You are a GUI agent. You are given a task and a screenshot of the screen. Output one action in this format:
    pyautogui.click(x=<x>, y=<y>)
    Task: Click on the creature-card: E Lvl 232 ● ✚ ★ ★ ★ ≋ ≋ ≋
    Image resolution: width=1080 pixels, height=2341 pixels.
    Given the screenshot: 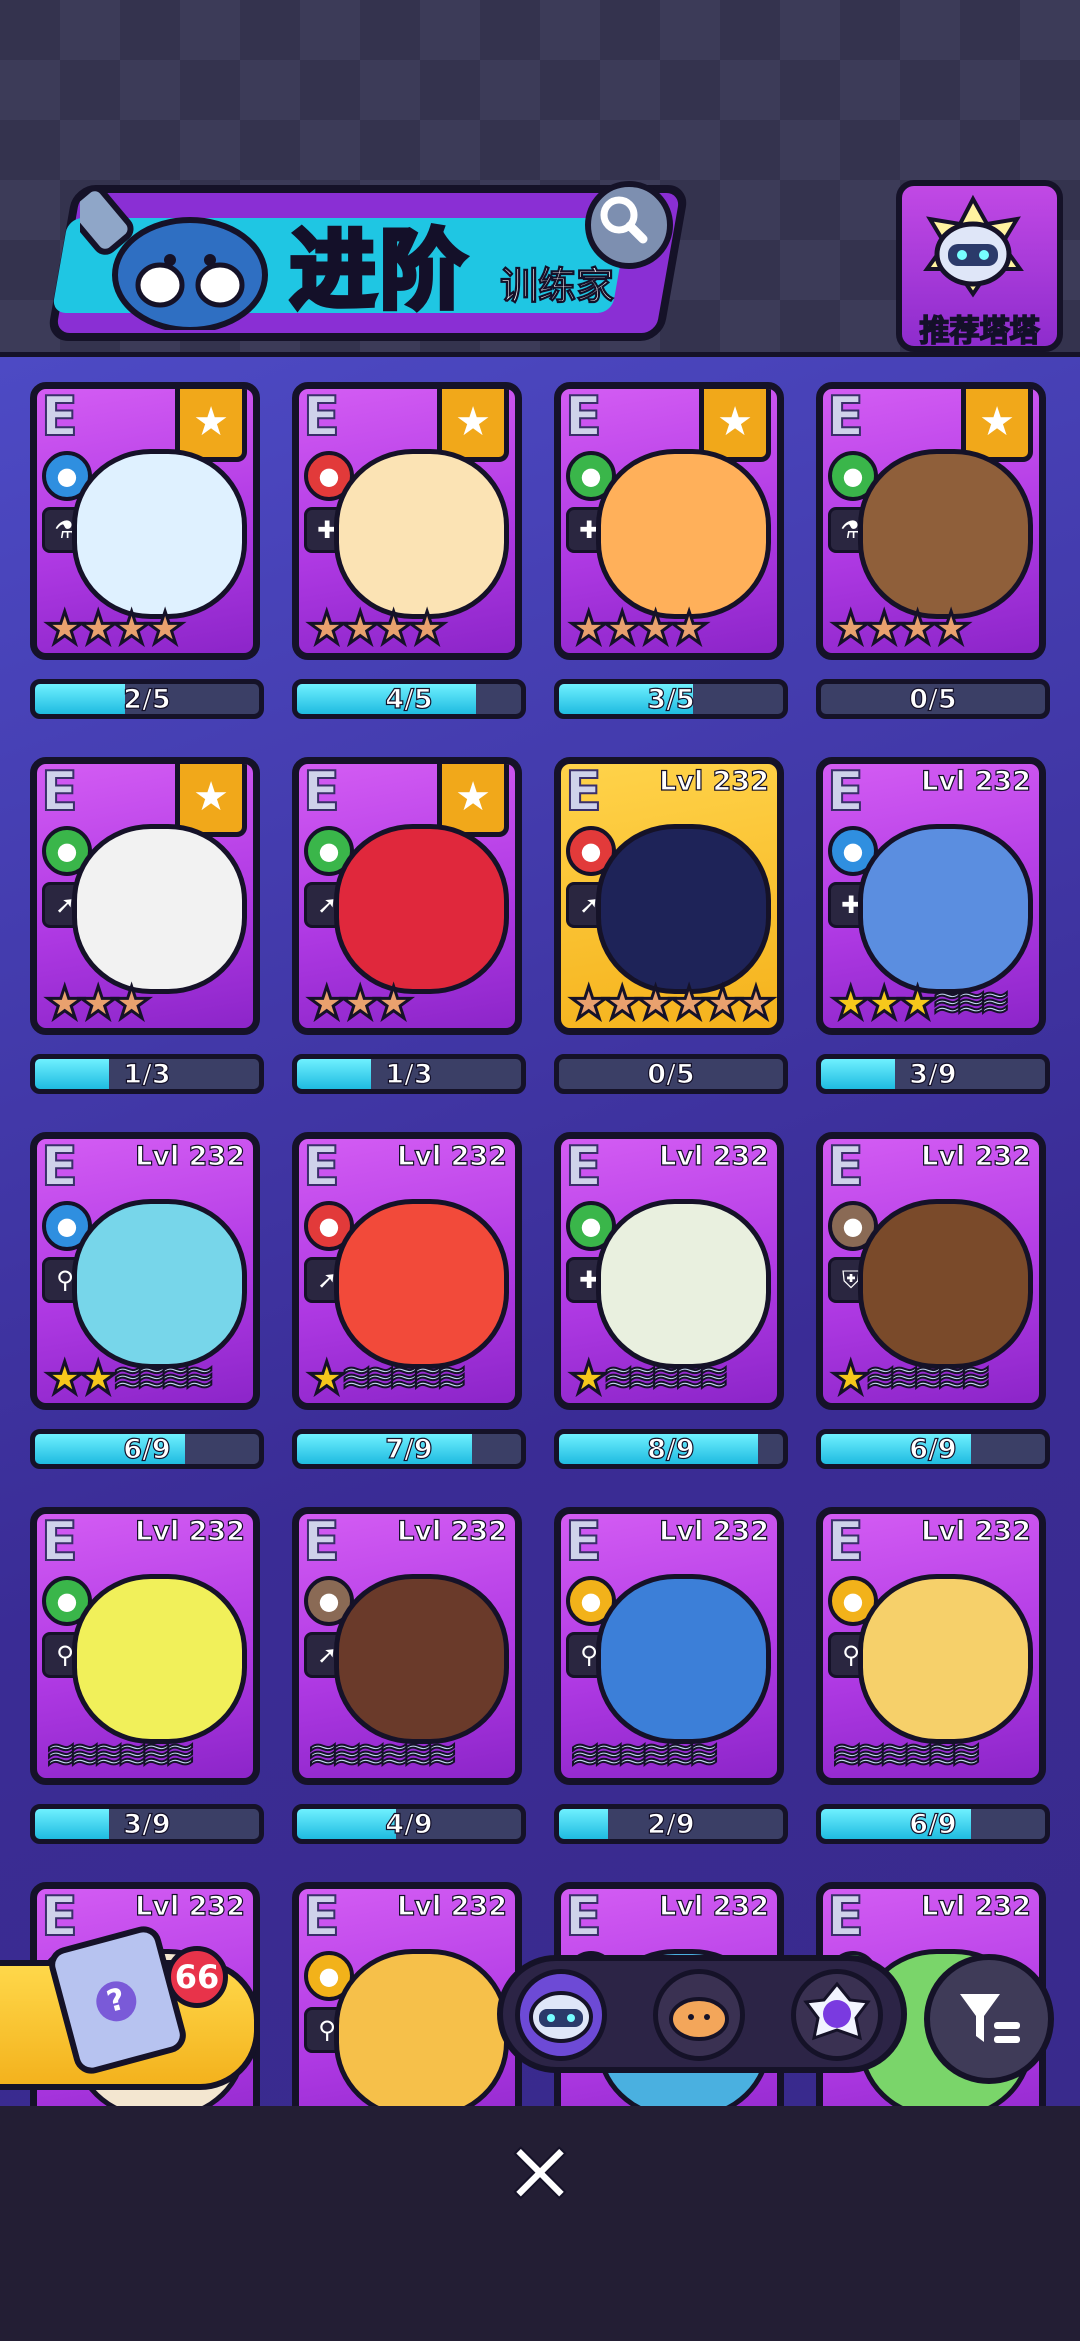 What is the action you would take?
    pyautogui.click(x=931, y=896)
    